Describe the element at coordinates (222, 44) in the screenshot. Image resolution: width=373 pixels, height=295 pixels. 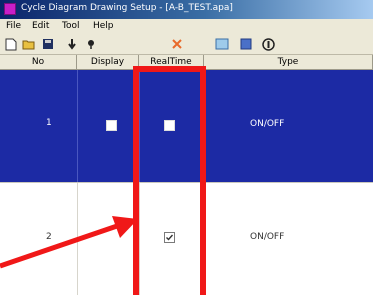
I see `window-icon` at that location.